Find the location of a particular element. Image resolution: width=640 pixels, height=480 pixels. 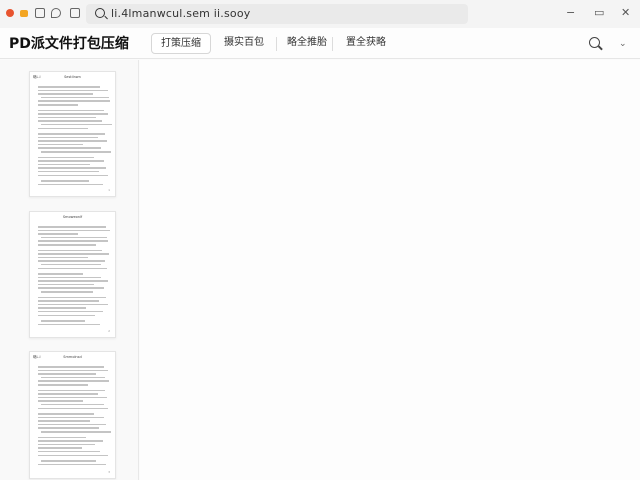

close-icon: ✕ is located at coordinates (625, 13).